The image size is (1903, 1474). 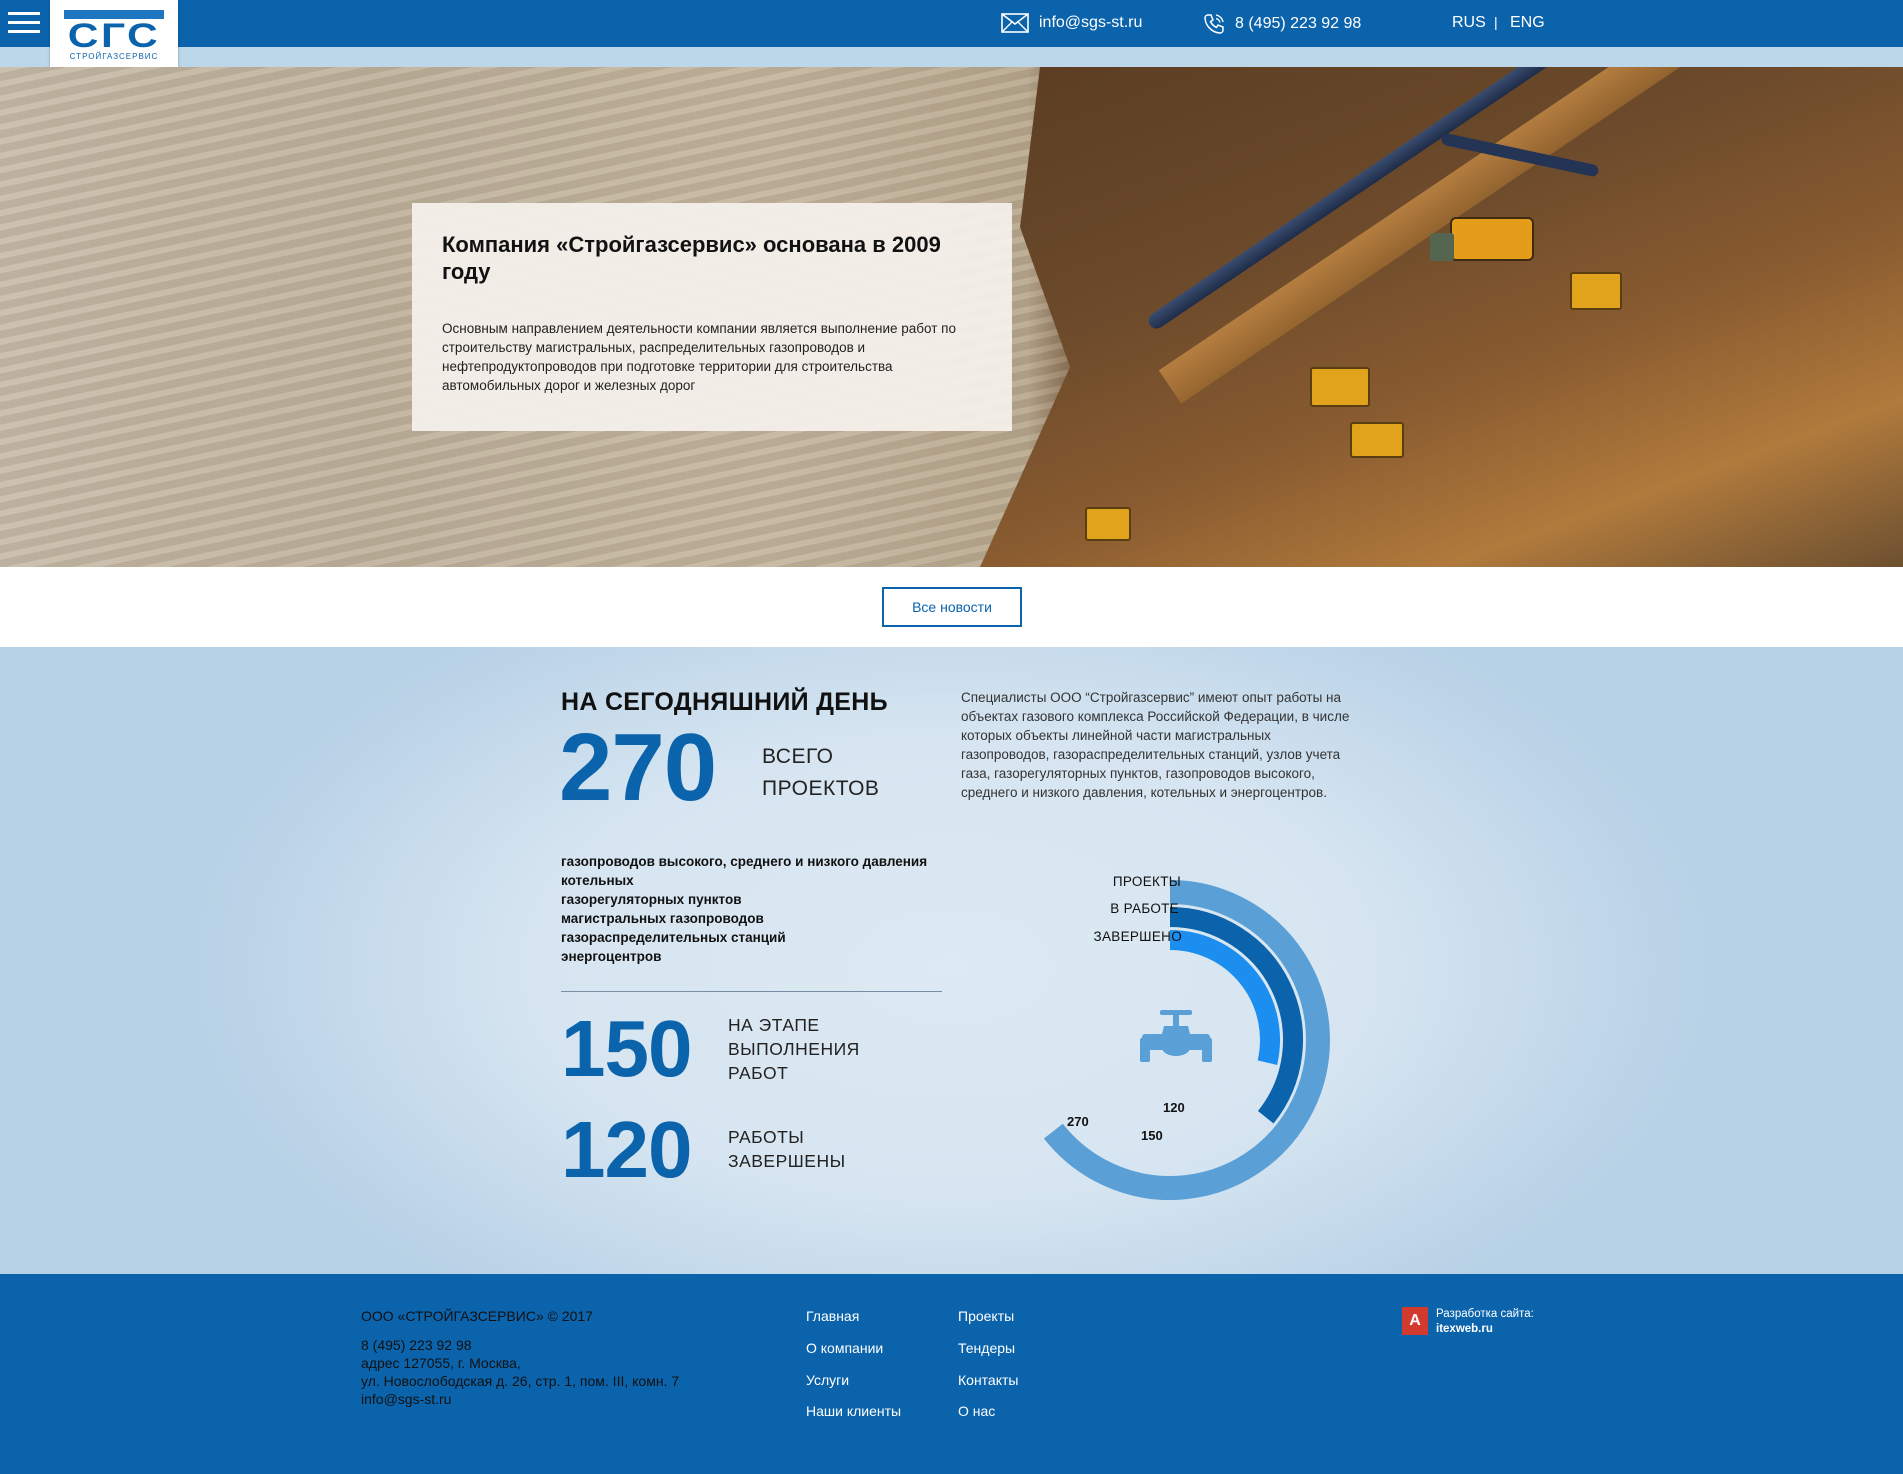 What do you see at coordinates (1174, 1107) in the screenshot?
I see `donut-value-completed: 120` at bounding box center [1174, 1107].